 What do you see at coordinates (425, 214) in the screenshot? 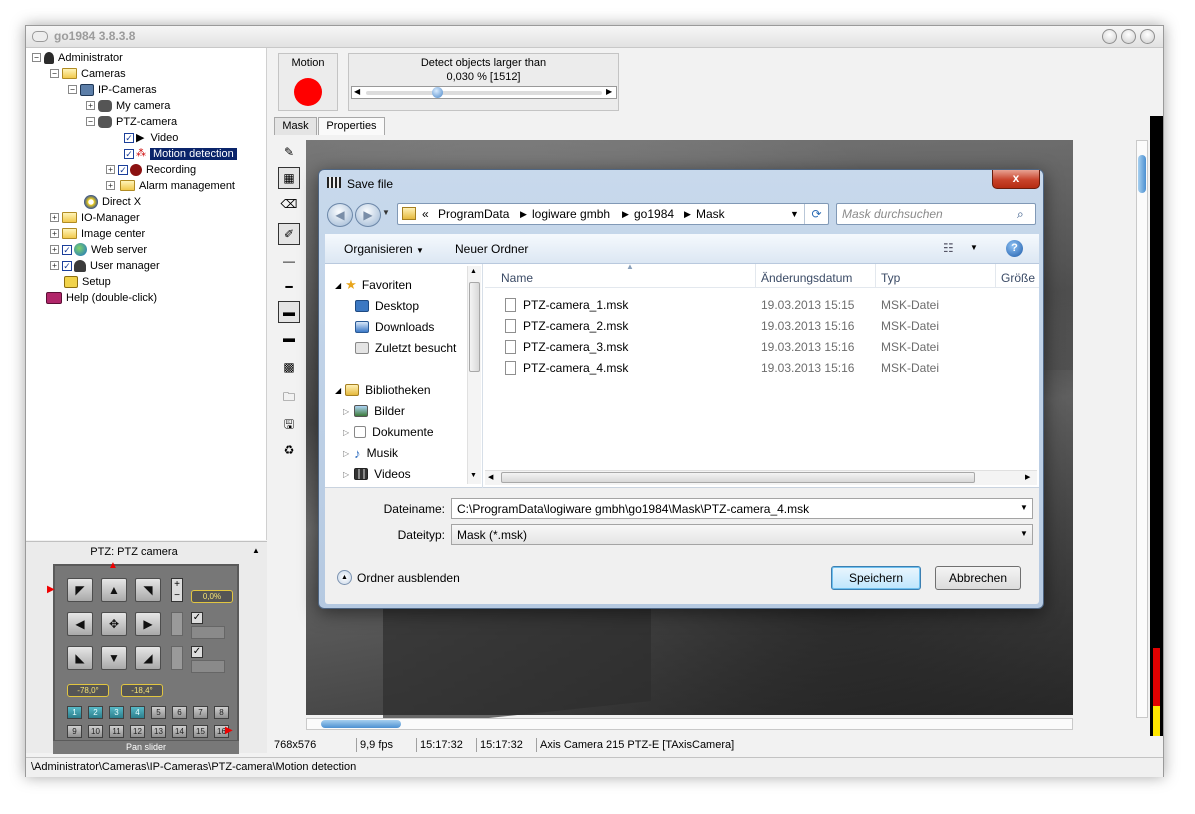
I see `breadcrumb-prefix: «` at bounding box center [425, 214].